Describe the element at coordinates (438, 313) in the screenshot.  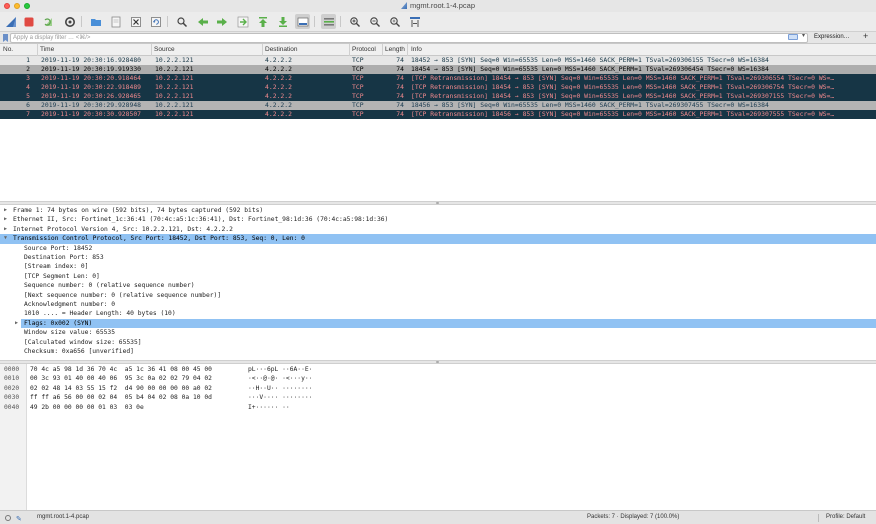
I see `detail-tree-item: 1010 .... = Header Length: 40 bytes (10)` at that location.